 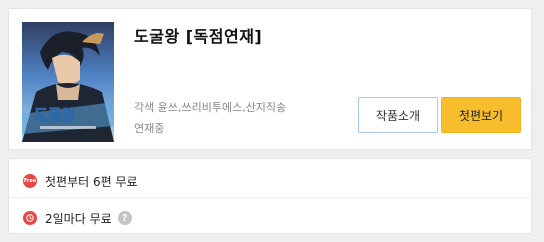 I want to click on wait-free-text: 2일마다 무료, so click(x=78, y=218).